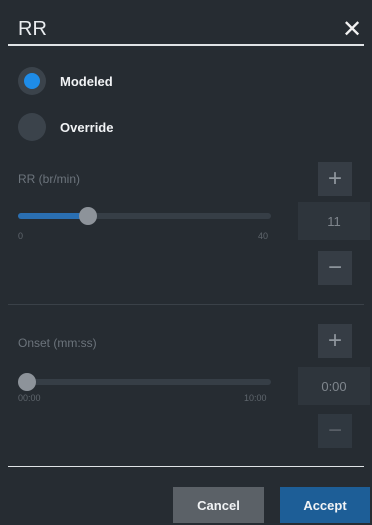  What do you see at coordinates (144, 216) in the screenshot?
I see `rr-slider` at bounding box center [144, 216].